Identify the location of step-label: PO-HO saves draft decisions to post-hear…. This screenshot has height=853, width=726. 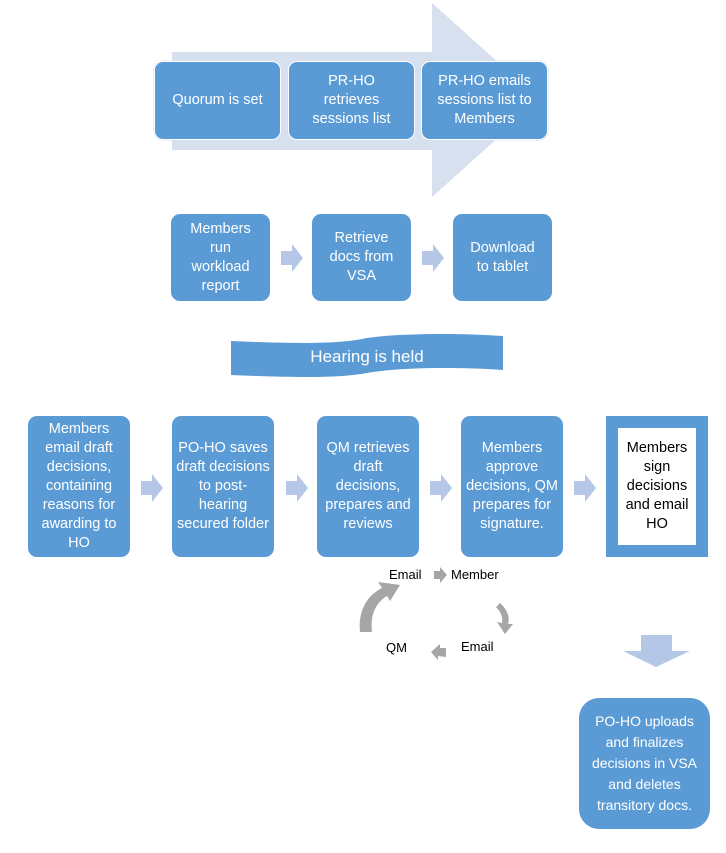
(223, 486).